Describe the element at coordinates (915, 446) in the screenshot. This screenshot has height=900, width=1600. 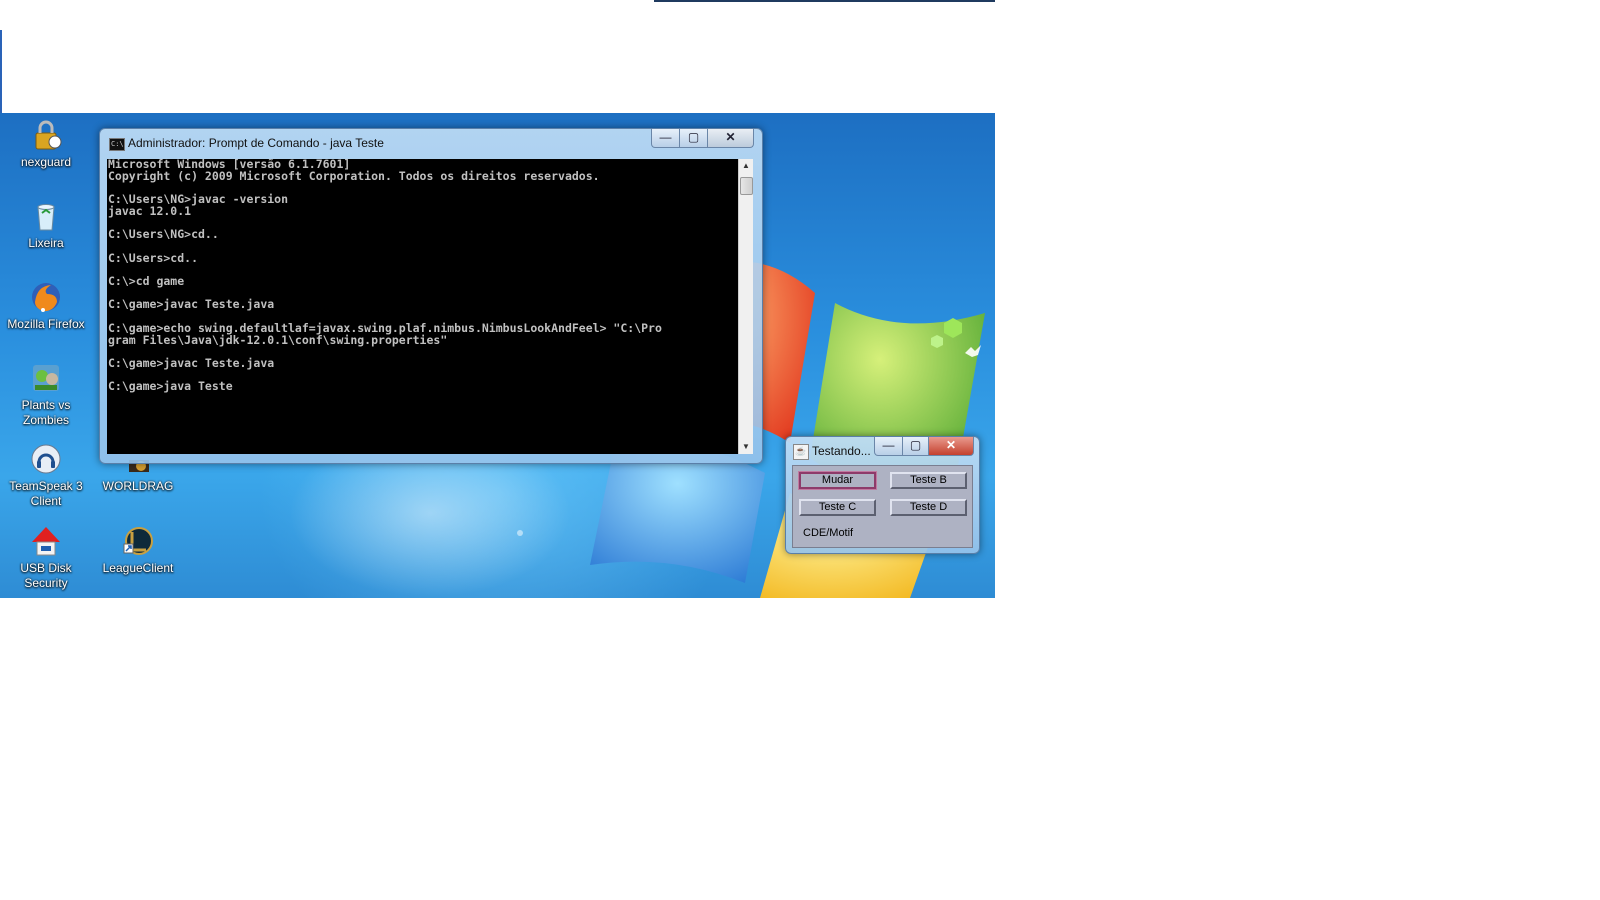
I see `java-maximize-button: ▢` at that location.